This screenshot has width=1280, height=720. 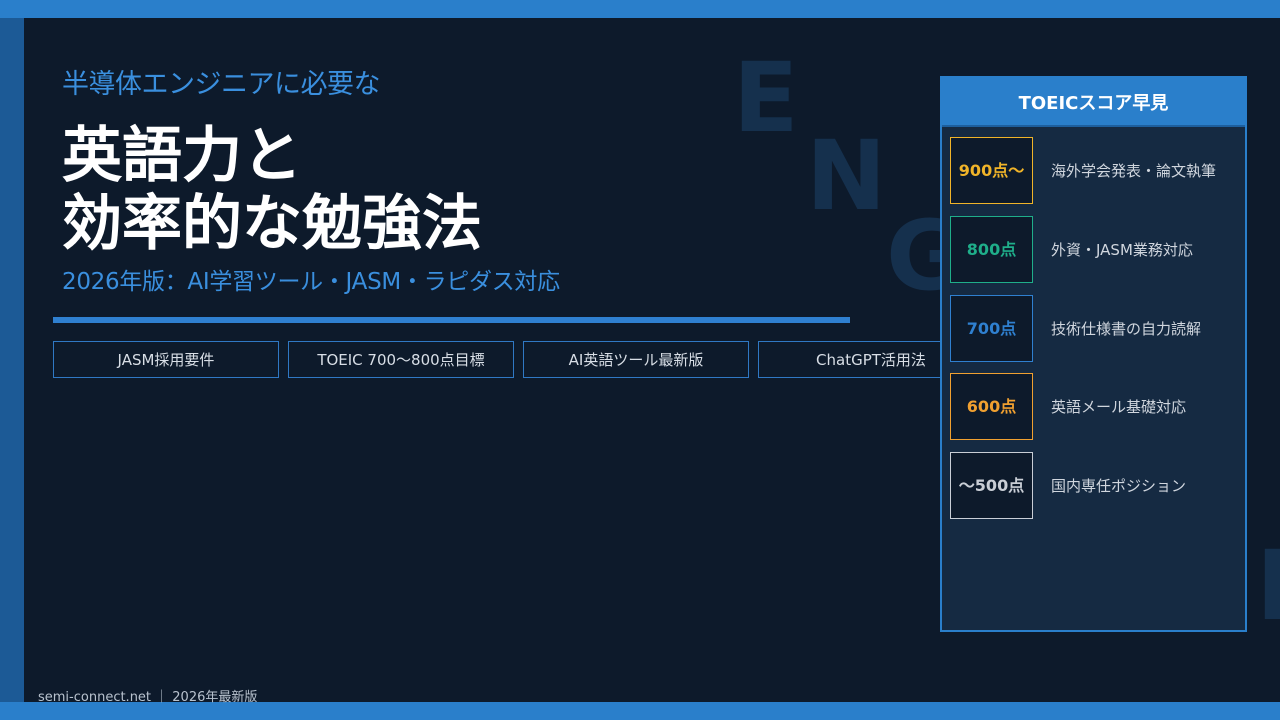 I want to click on score-description: 英語メール基礎対応, so click(x=1119, y=407).